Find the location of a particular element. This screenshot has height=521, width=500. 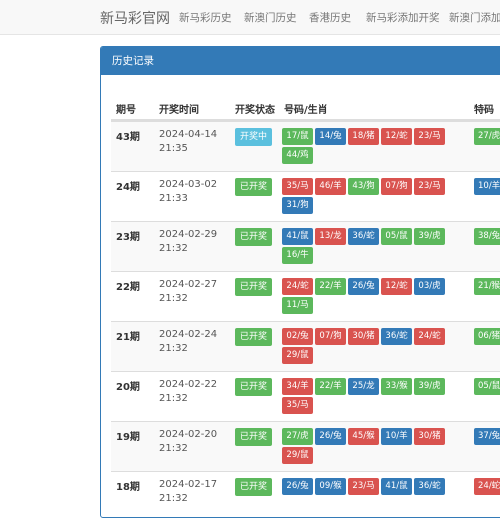

number-ball: 27/虎 is located at coordinates (297, 436).